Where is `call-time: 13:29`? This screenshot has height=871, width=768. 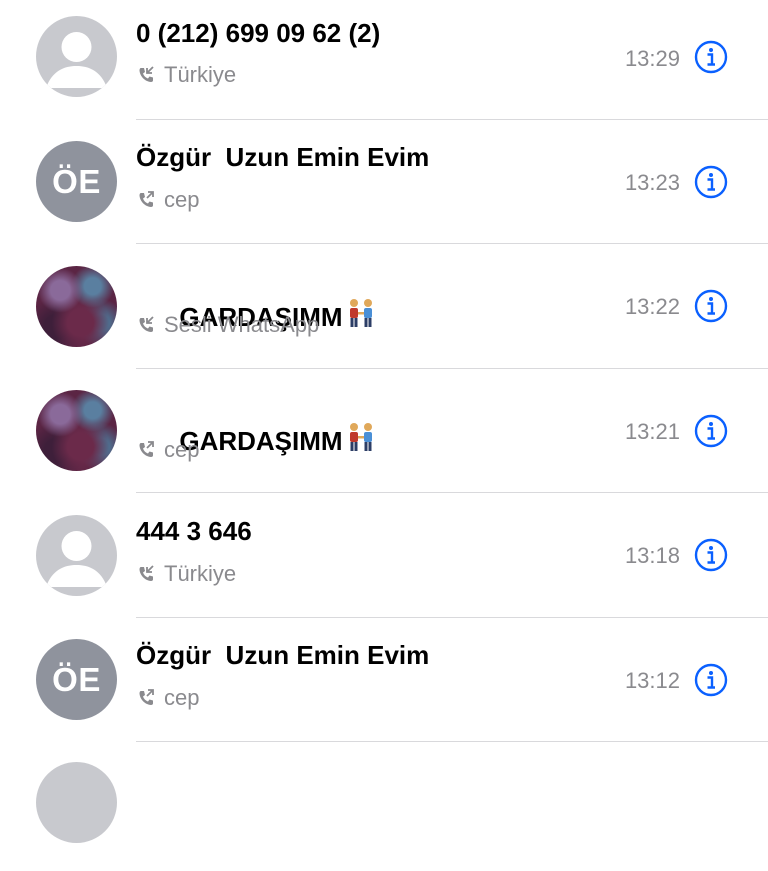 call-time: 13:29 is located at coordinates (652, 58).